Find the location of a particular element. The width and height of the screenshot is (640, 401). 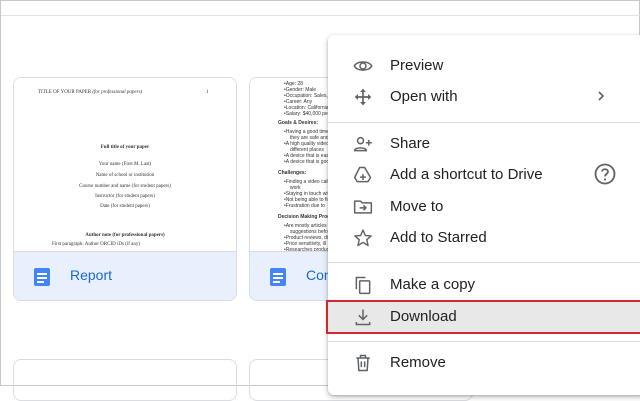

menu-item-add-shortcut: Add a shortcut to Drive is located at coordinates (484, 175).